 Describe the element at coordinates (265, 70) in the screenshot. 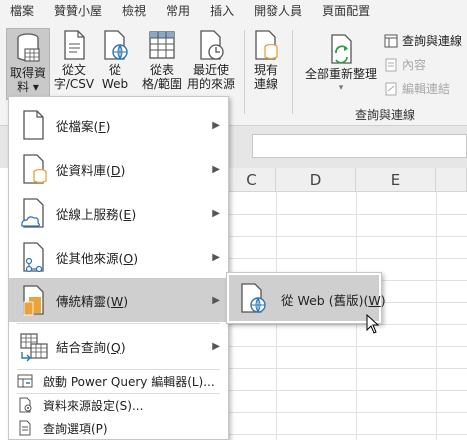

I see `existing-connections-label-1: 現有` at that location.